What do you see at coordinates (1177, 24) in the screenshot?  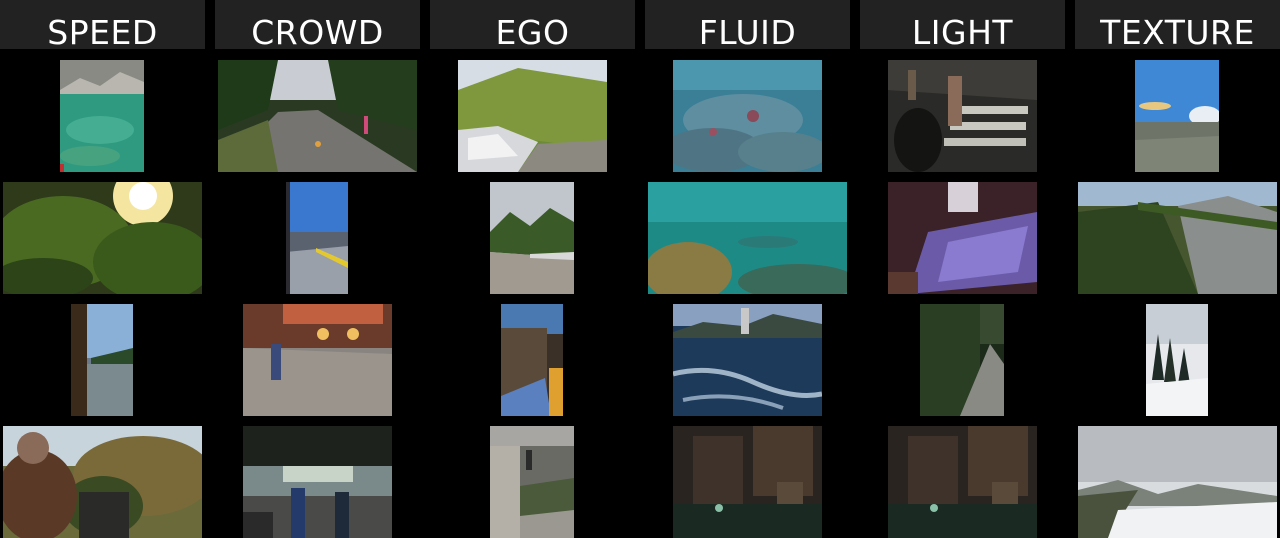 I see `header-texture: TEXTURE` at bounding box center [1177, 24].